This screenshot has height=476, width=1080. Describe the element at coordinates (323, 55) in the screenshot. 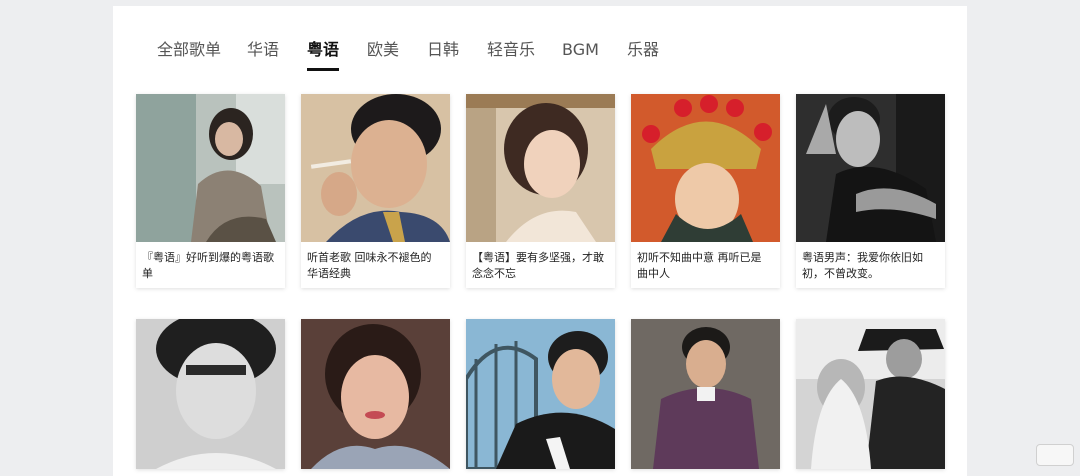

I see `tab-cantonese: 粤语` at that location.